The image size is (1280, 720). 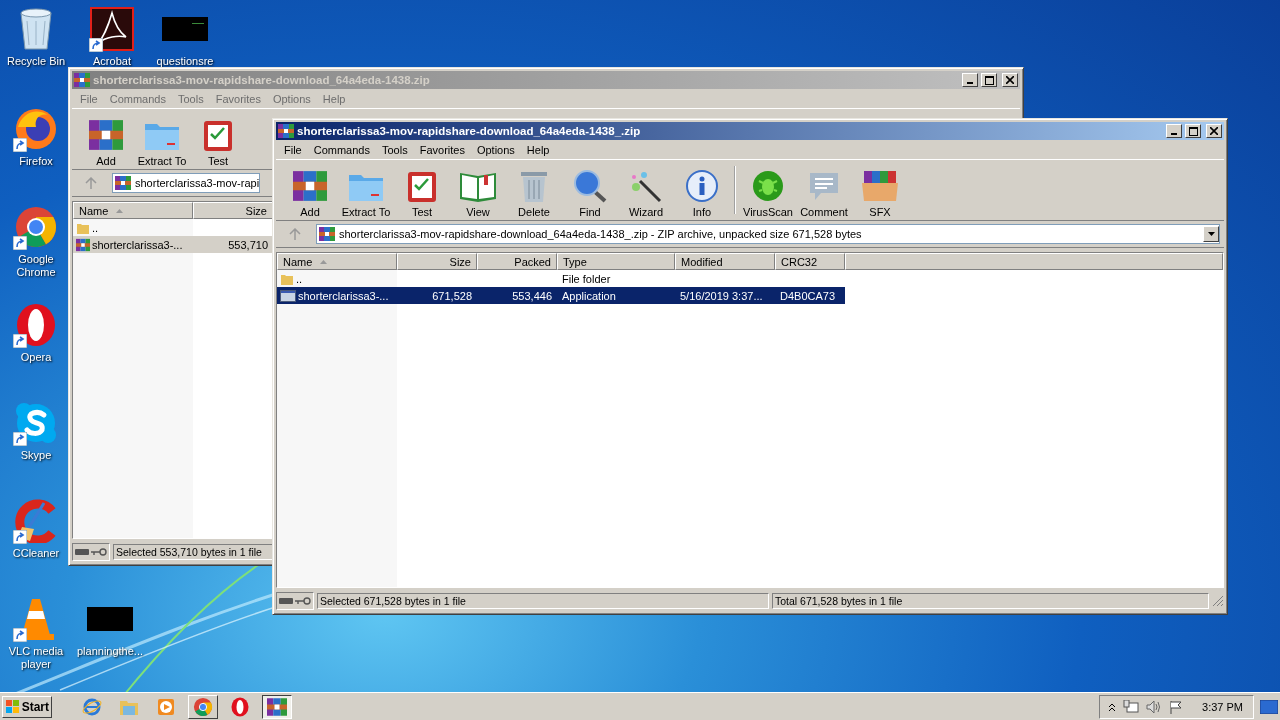 I want to click on toolbar-button: SFX, so click(x=880, y=190).